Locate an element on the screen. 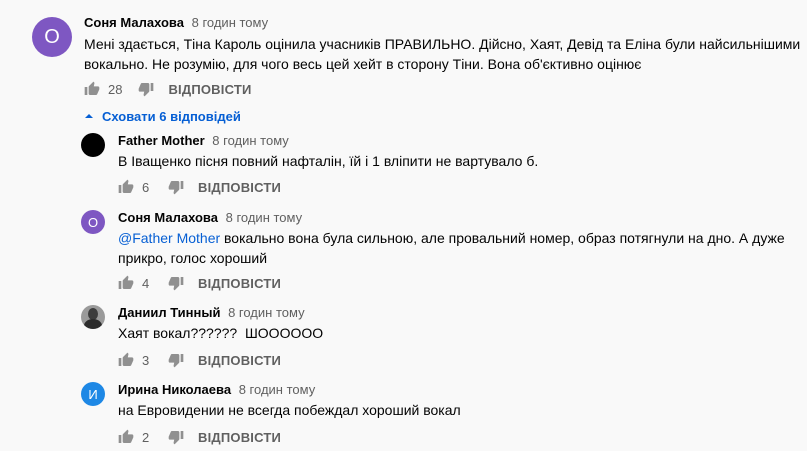 The height and width of the screenshot is (451, 807). comment-header: Даниил Тинный 8 годин тому is located at coordinates (211, 312).